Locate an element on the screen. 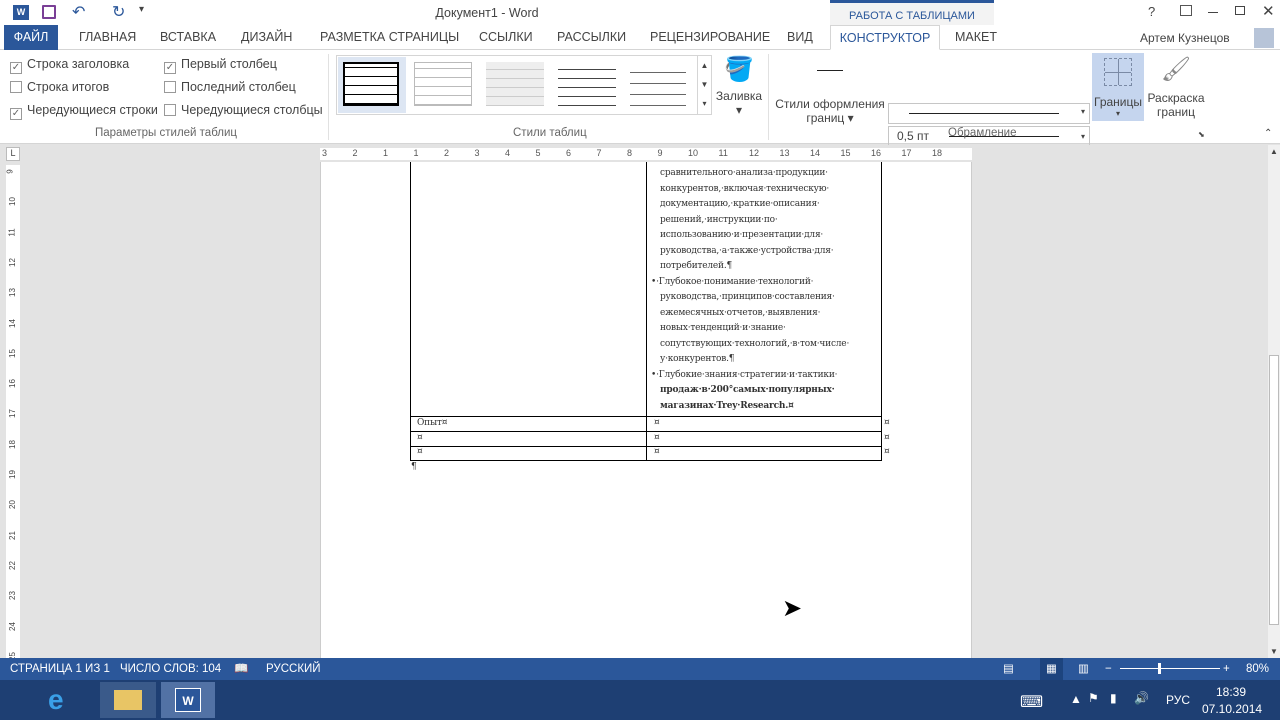 The width and height of the screenshot is (1280, 720). help-button: ? is located at coordinates (1151, 11).